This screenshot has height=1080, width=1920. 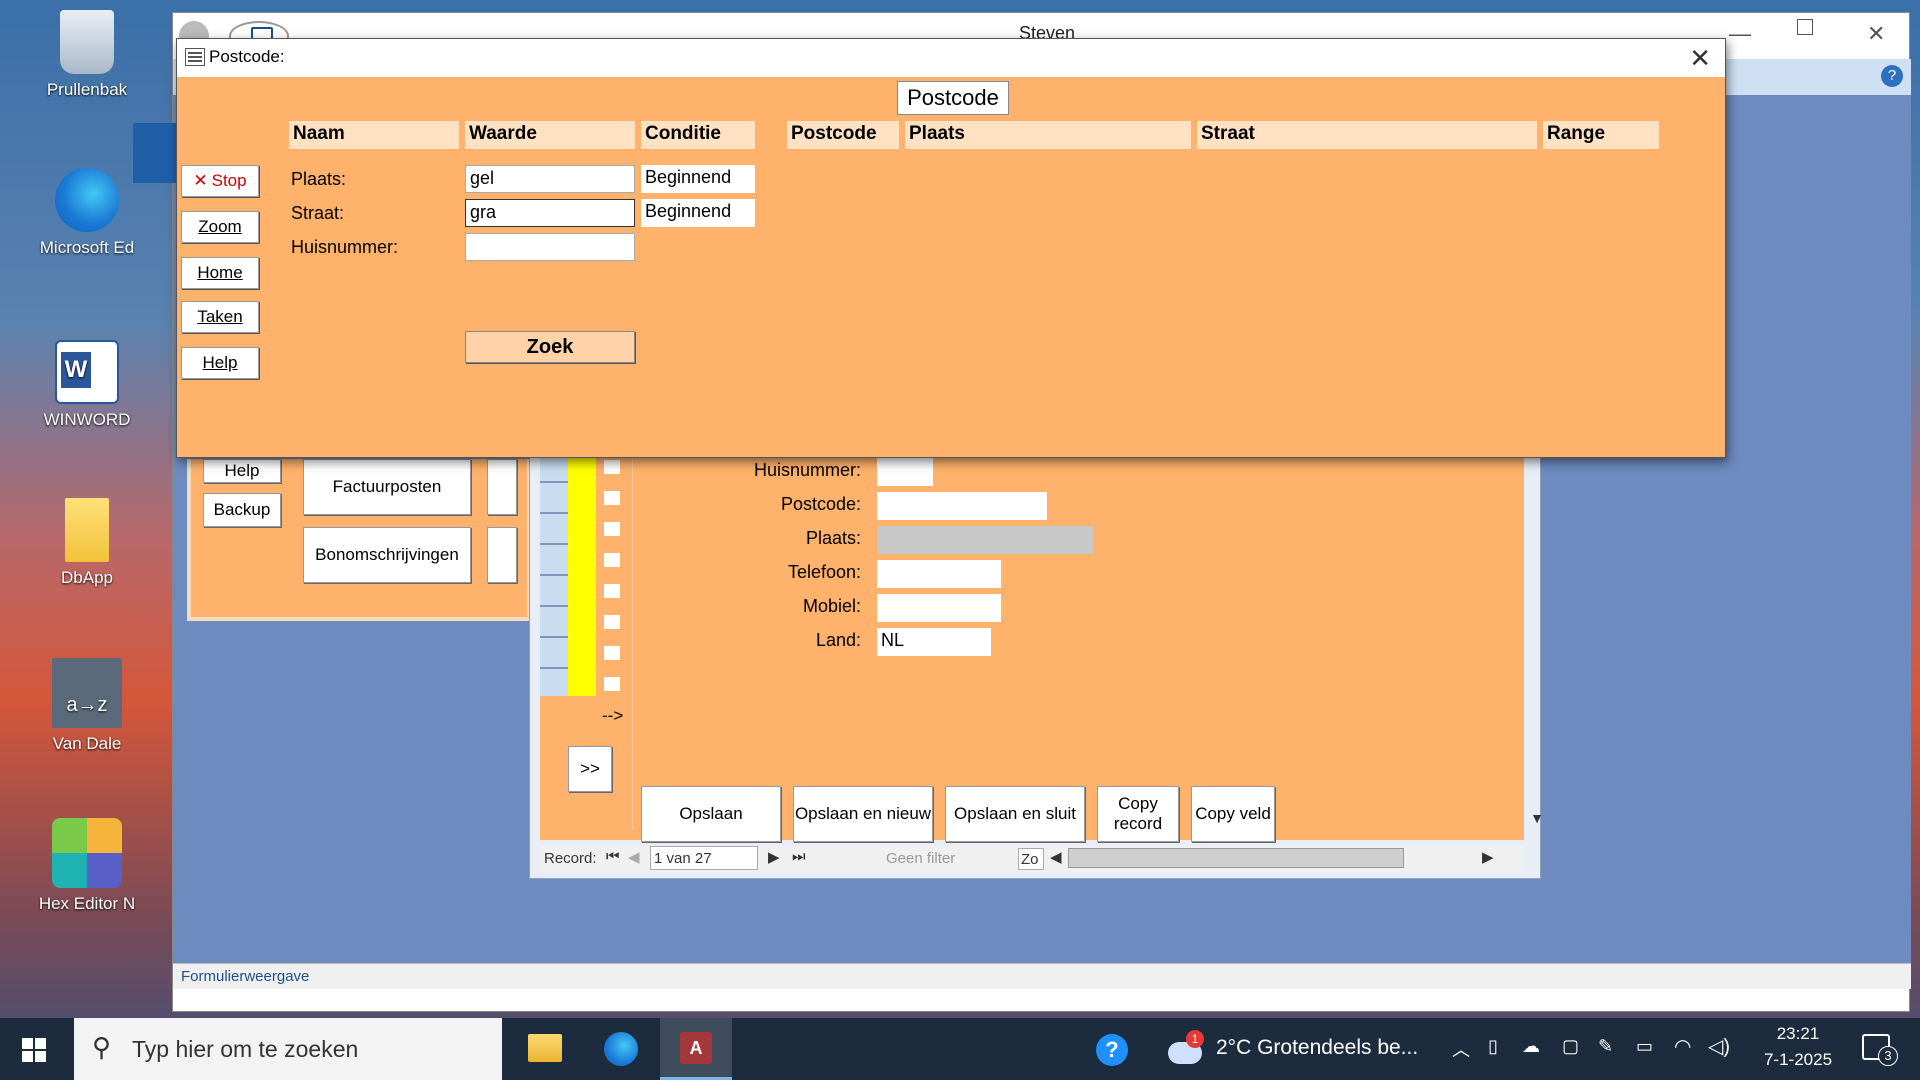 I want to click on opslaan-nieuw-button: Opslaan en nieuw, so click(x=863, y=814).